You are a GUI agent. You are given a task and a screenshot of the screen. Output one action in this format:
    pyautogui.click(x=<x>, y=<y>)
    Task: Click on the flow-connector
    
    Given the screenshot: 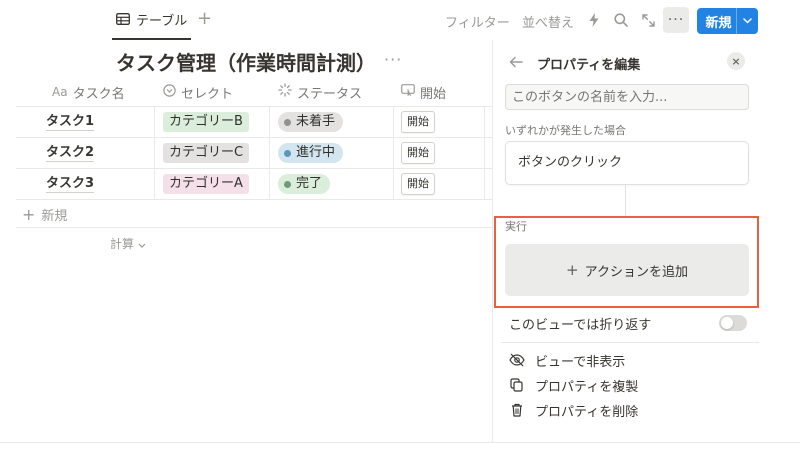 What is the action you would take?
    pyautogui.click(x=625, y=201)
    